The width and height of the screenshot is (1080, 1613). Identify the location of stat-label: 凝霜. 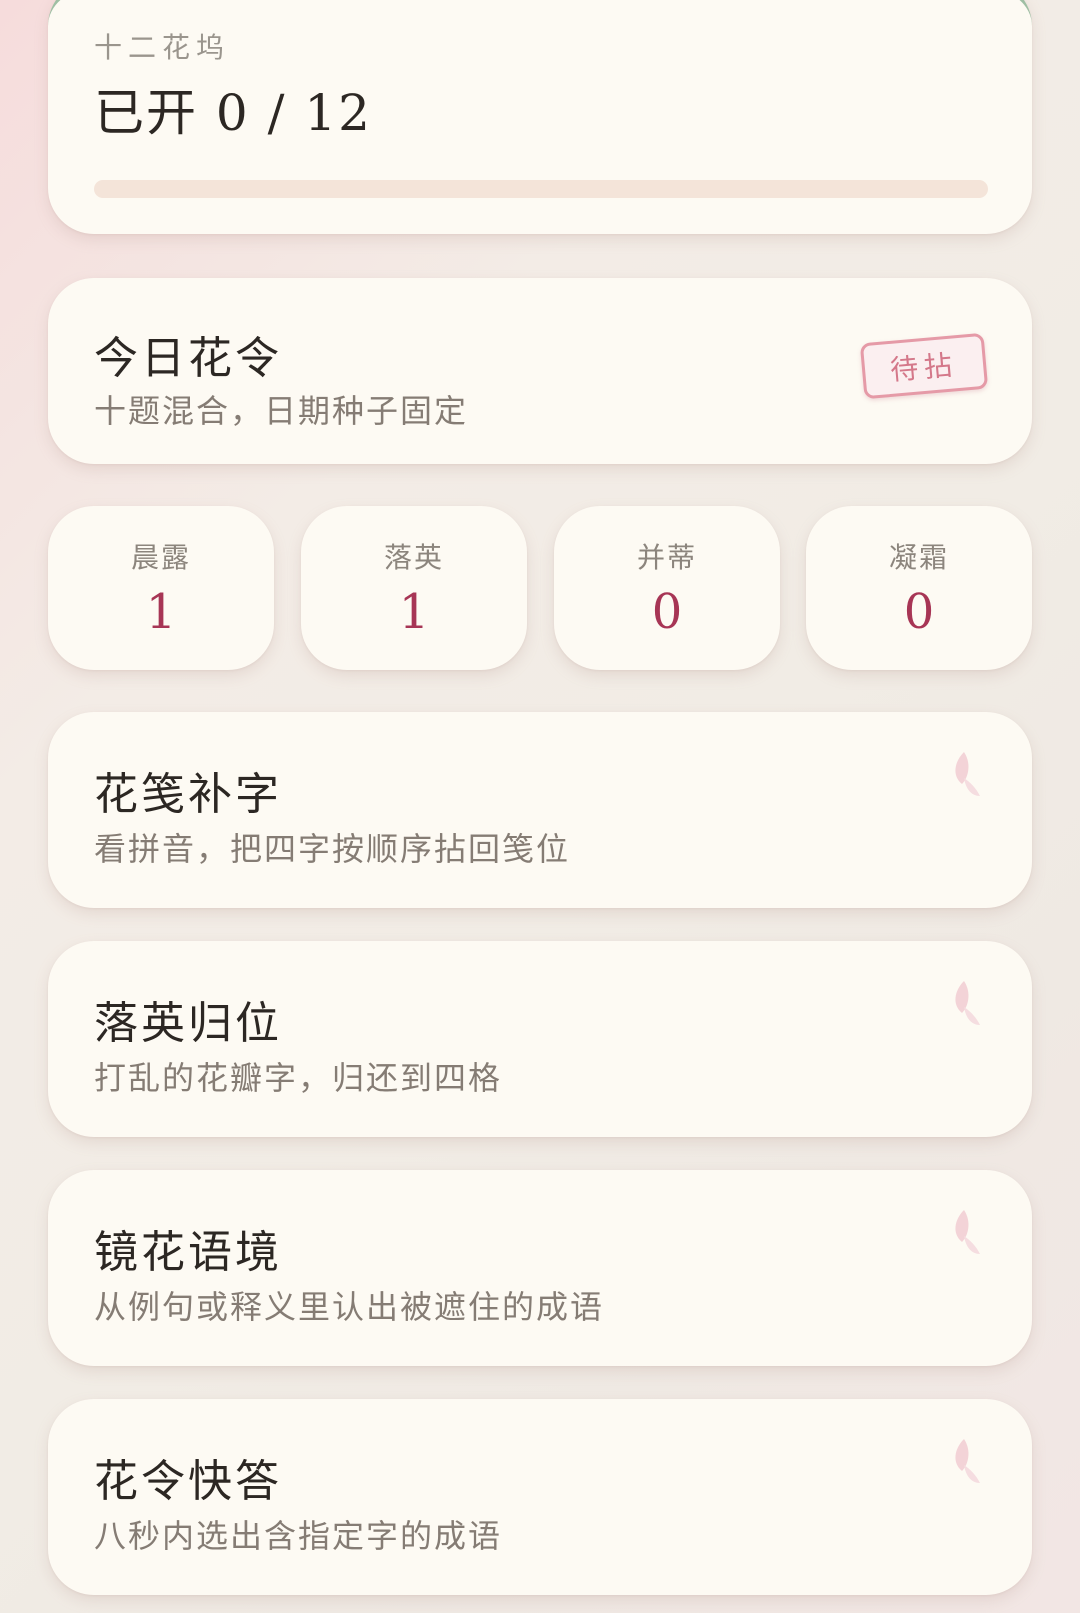
(918, 557).